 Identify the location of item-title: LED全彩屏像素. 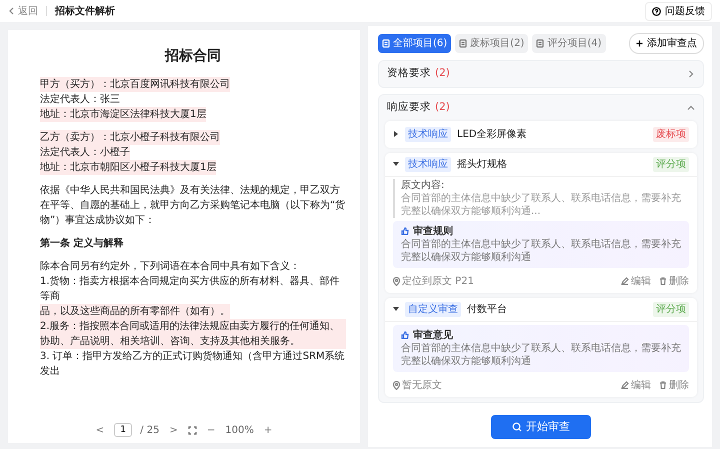
(492, 135).